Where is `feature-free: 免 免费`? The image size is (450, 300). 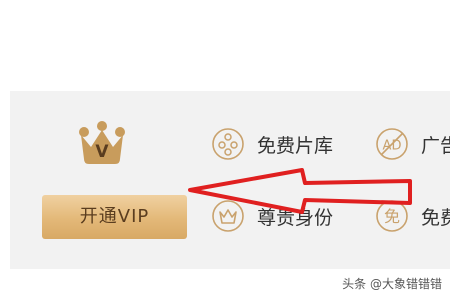 feature-free: 免 免费 is located at coordinates (412, 216).